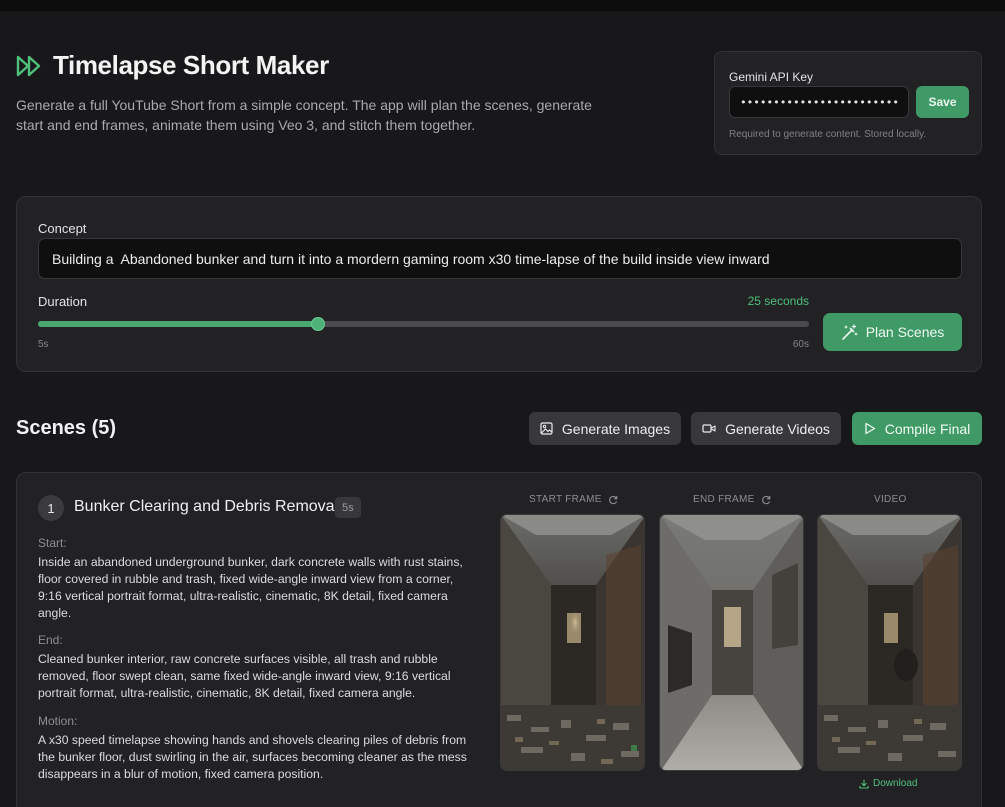 The width and height of the screenshot is (1005, 807). Describe the element at coordinates (800, 344) in the screenshot. I see `duration-max-label: 60s` at that location.